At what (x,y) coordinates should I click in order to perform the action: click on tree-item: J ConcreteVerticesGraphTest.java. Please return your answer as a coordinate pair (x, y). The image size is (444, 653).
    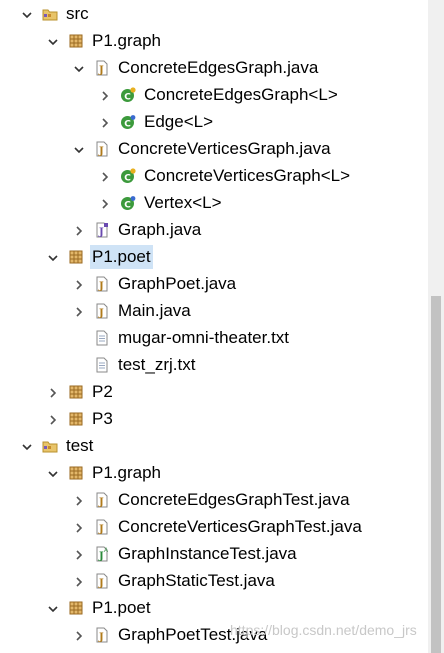
    Looking at the image, I should click on (214, 526).